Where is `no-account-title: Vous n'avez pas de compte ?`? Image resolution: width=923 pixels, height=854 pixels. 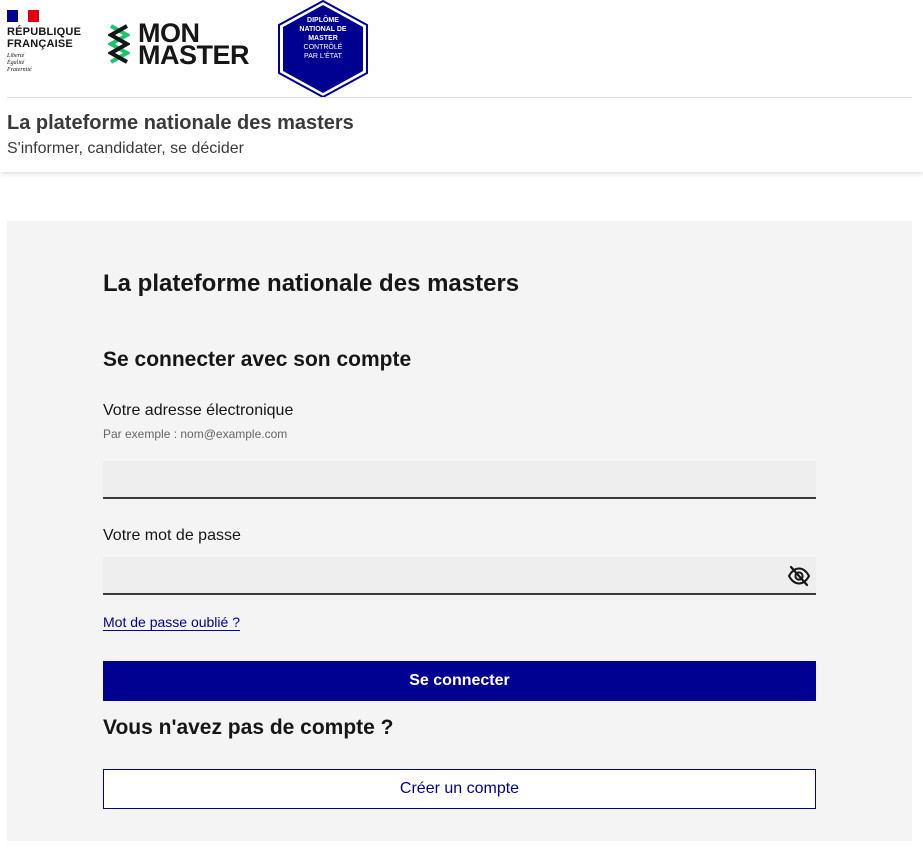 no-account-title: Vous n'avez pas de compte ? is located at coordinates (248, 727).